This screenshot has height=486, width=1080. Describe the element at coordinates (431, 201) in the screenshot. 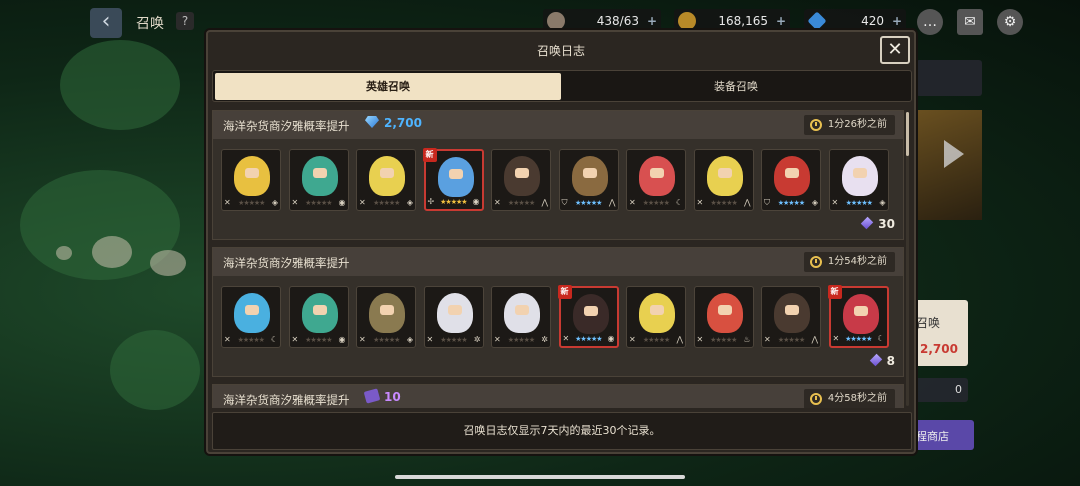

I see `role-icon: ✢` at that location.